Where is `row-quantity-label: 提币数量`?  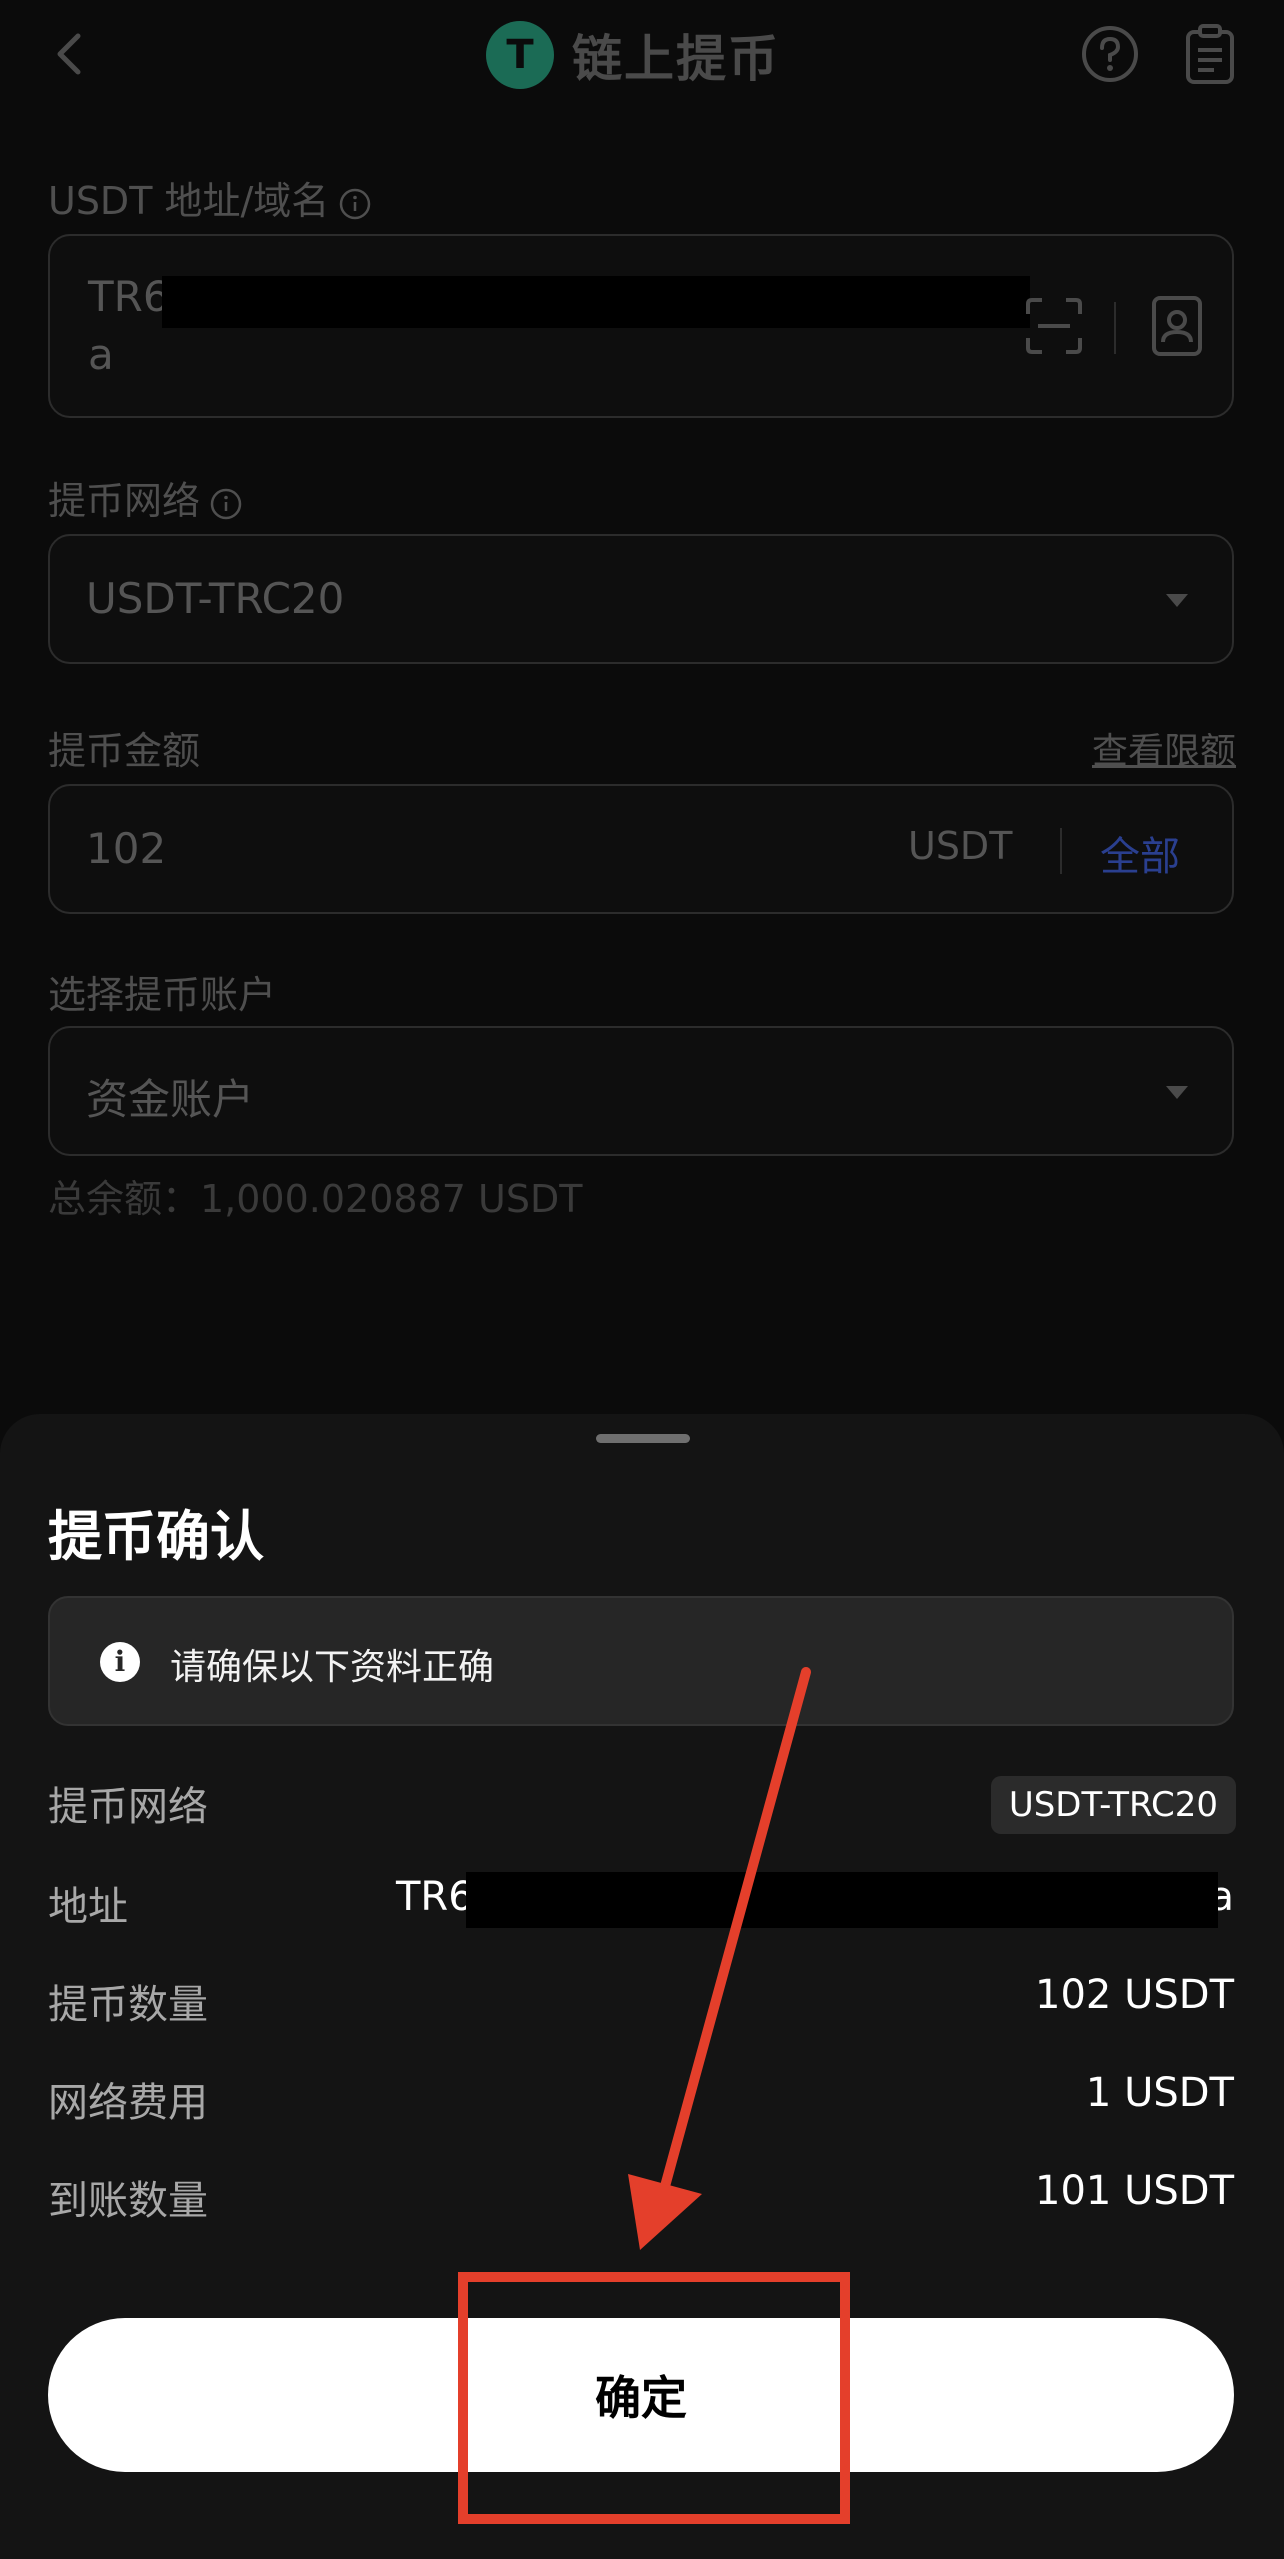
row-quantity-label: 提币数量 is located at coordinates (128, 2005).